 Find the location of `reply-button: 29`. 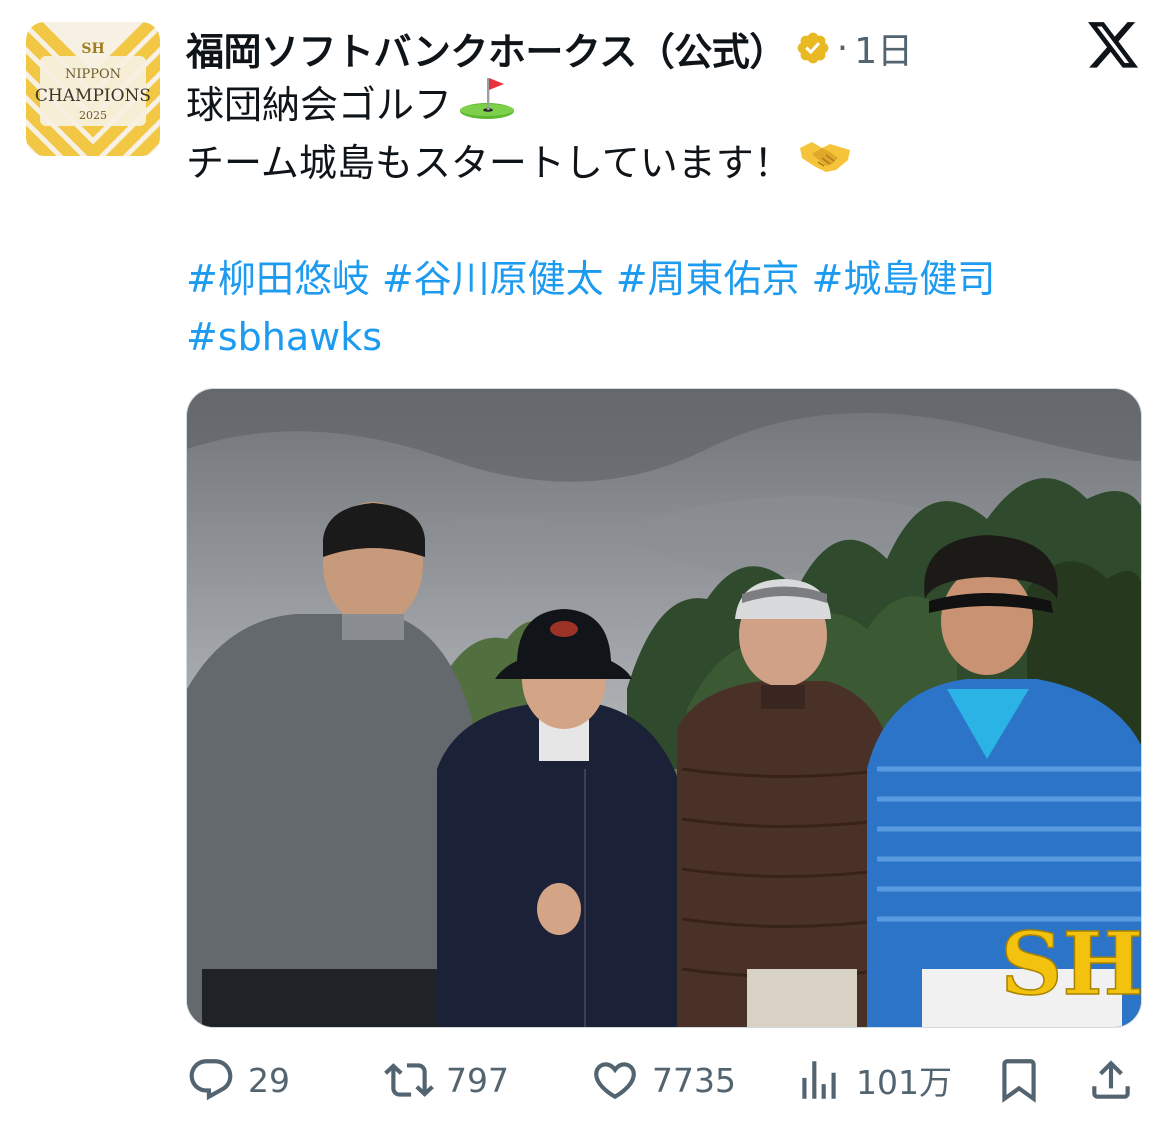

reply-button: 29 is located at coordinates (238, 1080).